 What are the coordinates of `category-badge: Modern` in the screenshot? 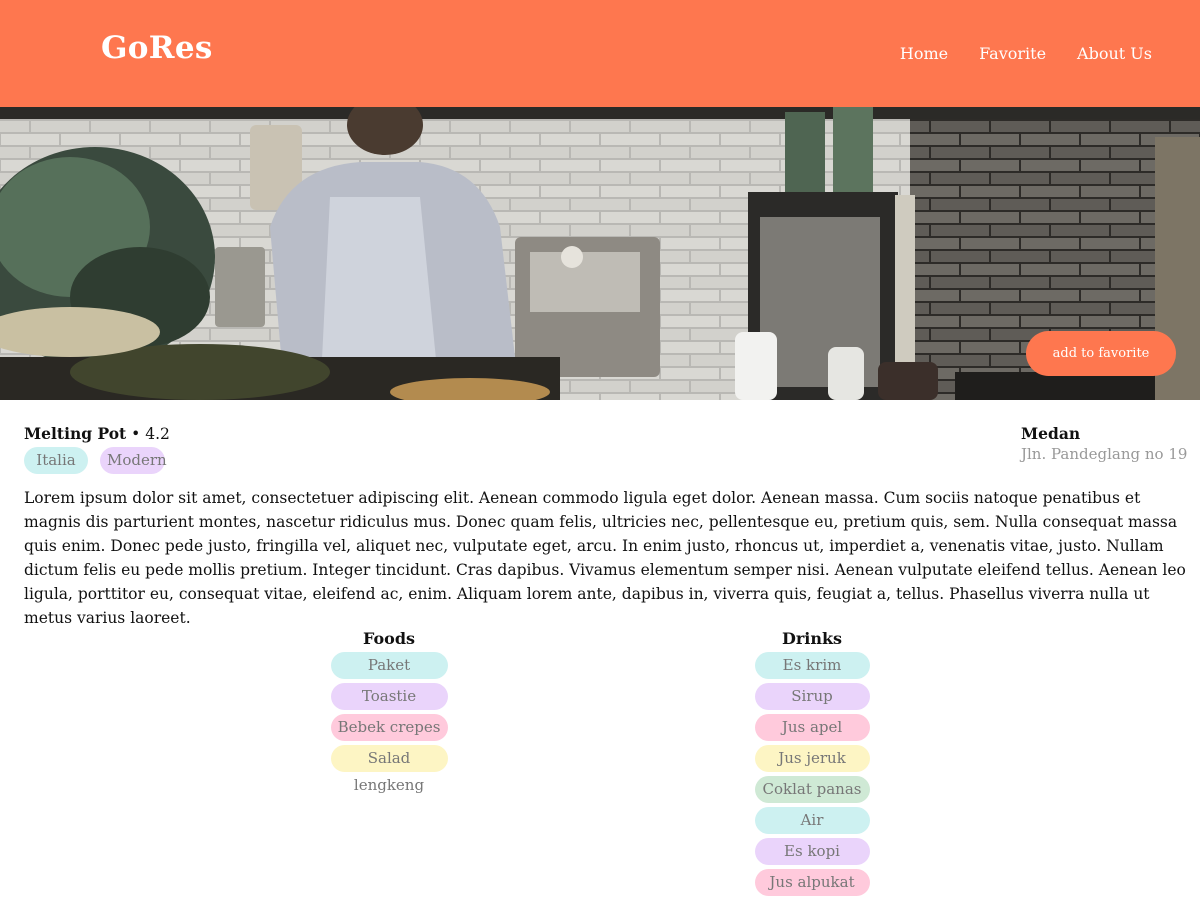 It's located at (133, 460).